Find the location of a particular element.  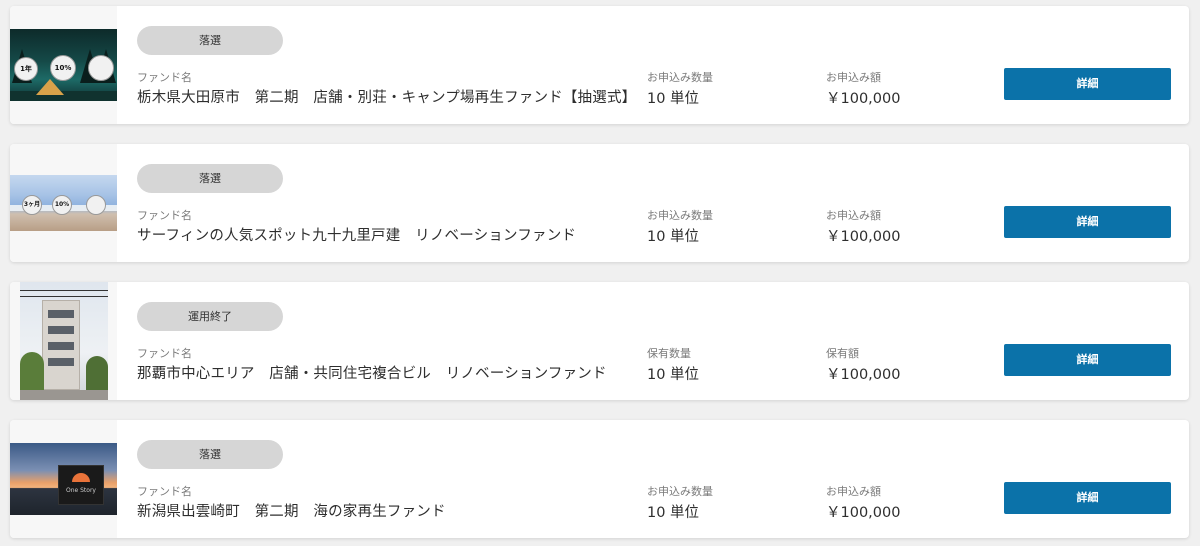

fund-thumbnail-image: 1年 10% is located at coordinates (63, 65).